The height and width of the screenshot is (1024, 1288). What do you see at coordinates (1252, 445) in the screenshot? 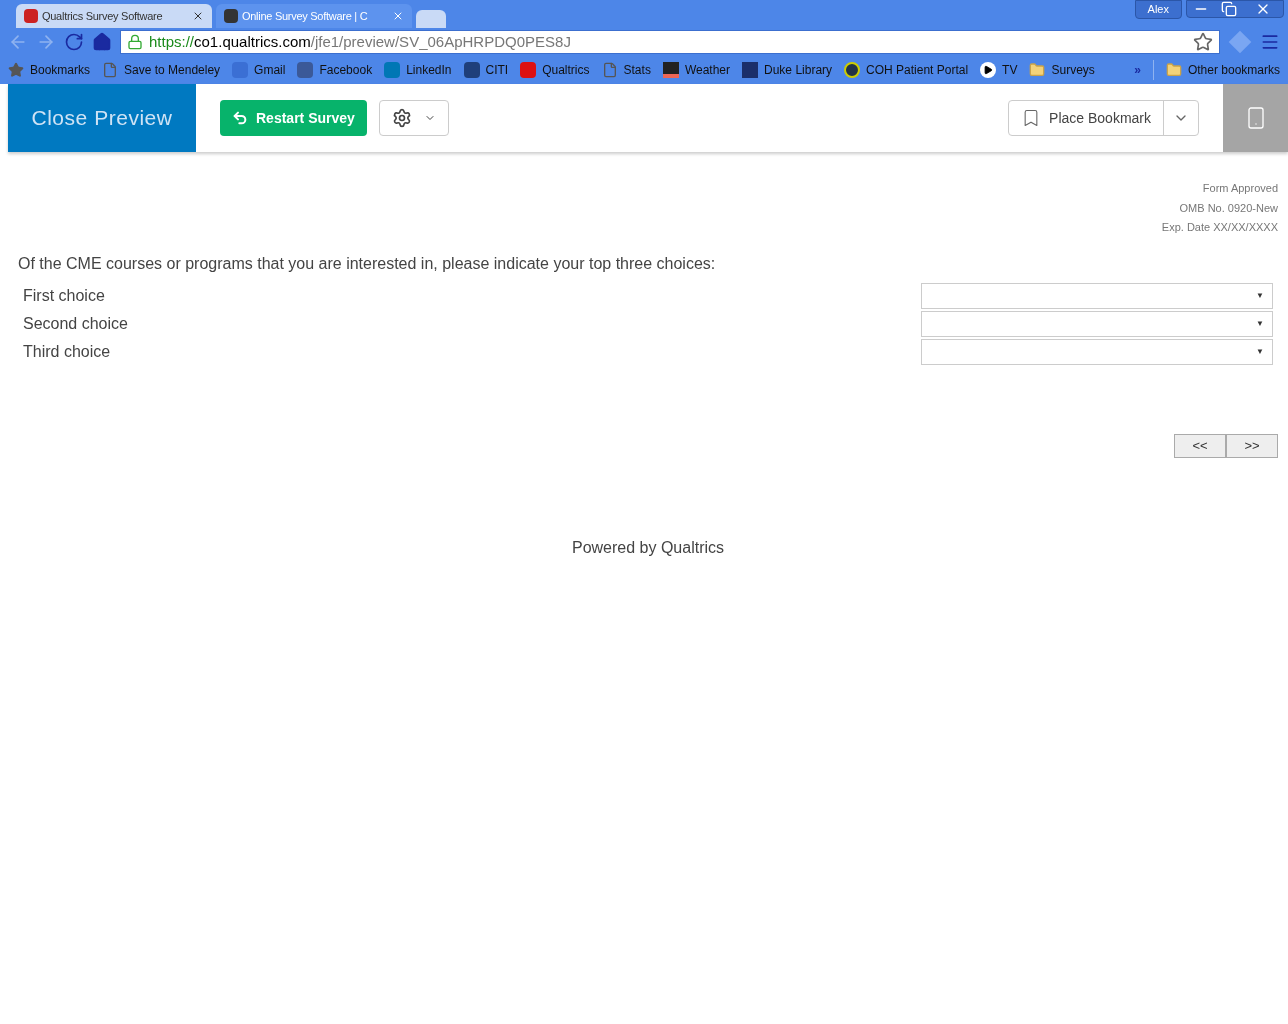
I see `next-button: >>` at bounding box center [1252, 445].